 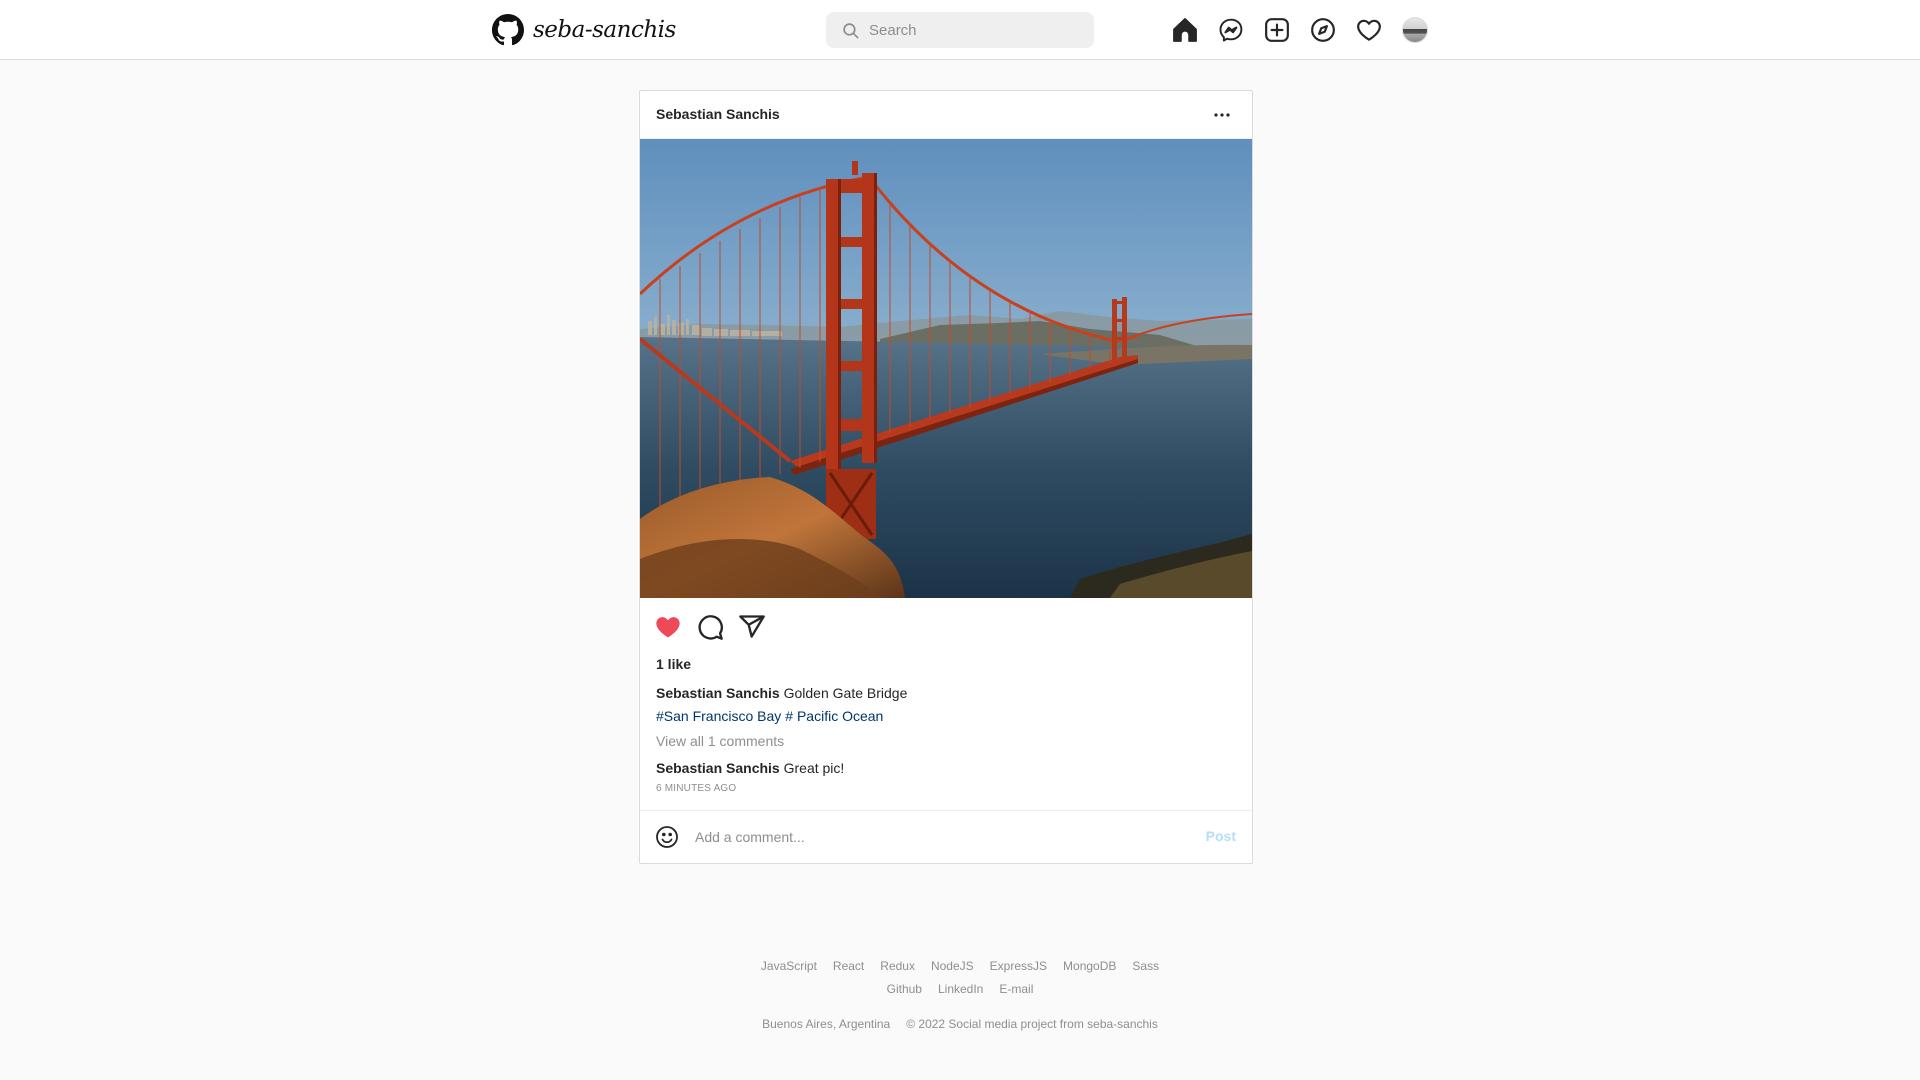 I want to click on add-comment-bar: Post, so click(x=946, y=836).